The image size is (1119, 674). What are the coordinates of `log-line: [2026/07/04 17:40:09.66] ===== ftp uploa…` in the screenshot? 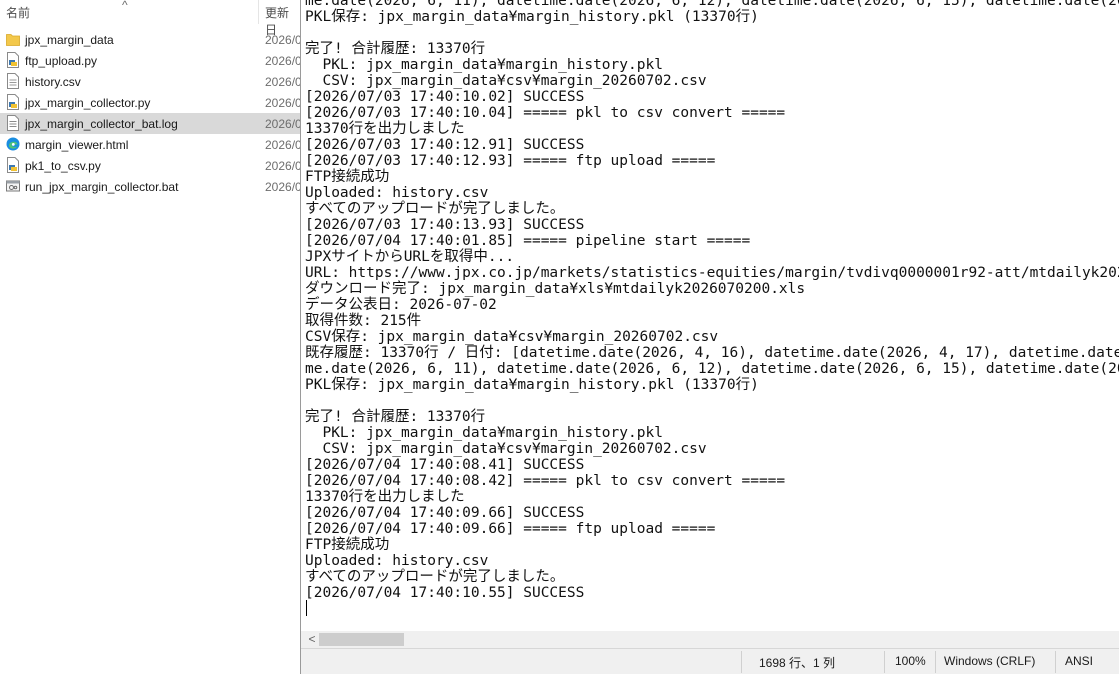 It's located at (510, 529).